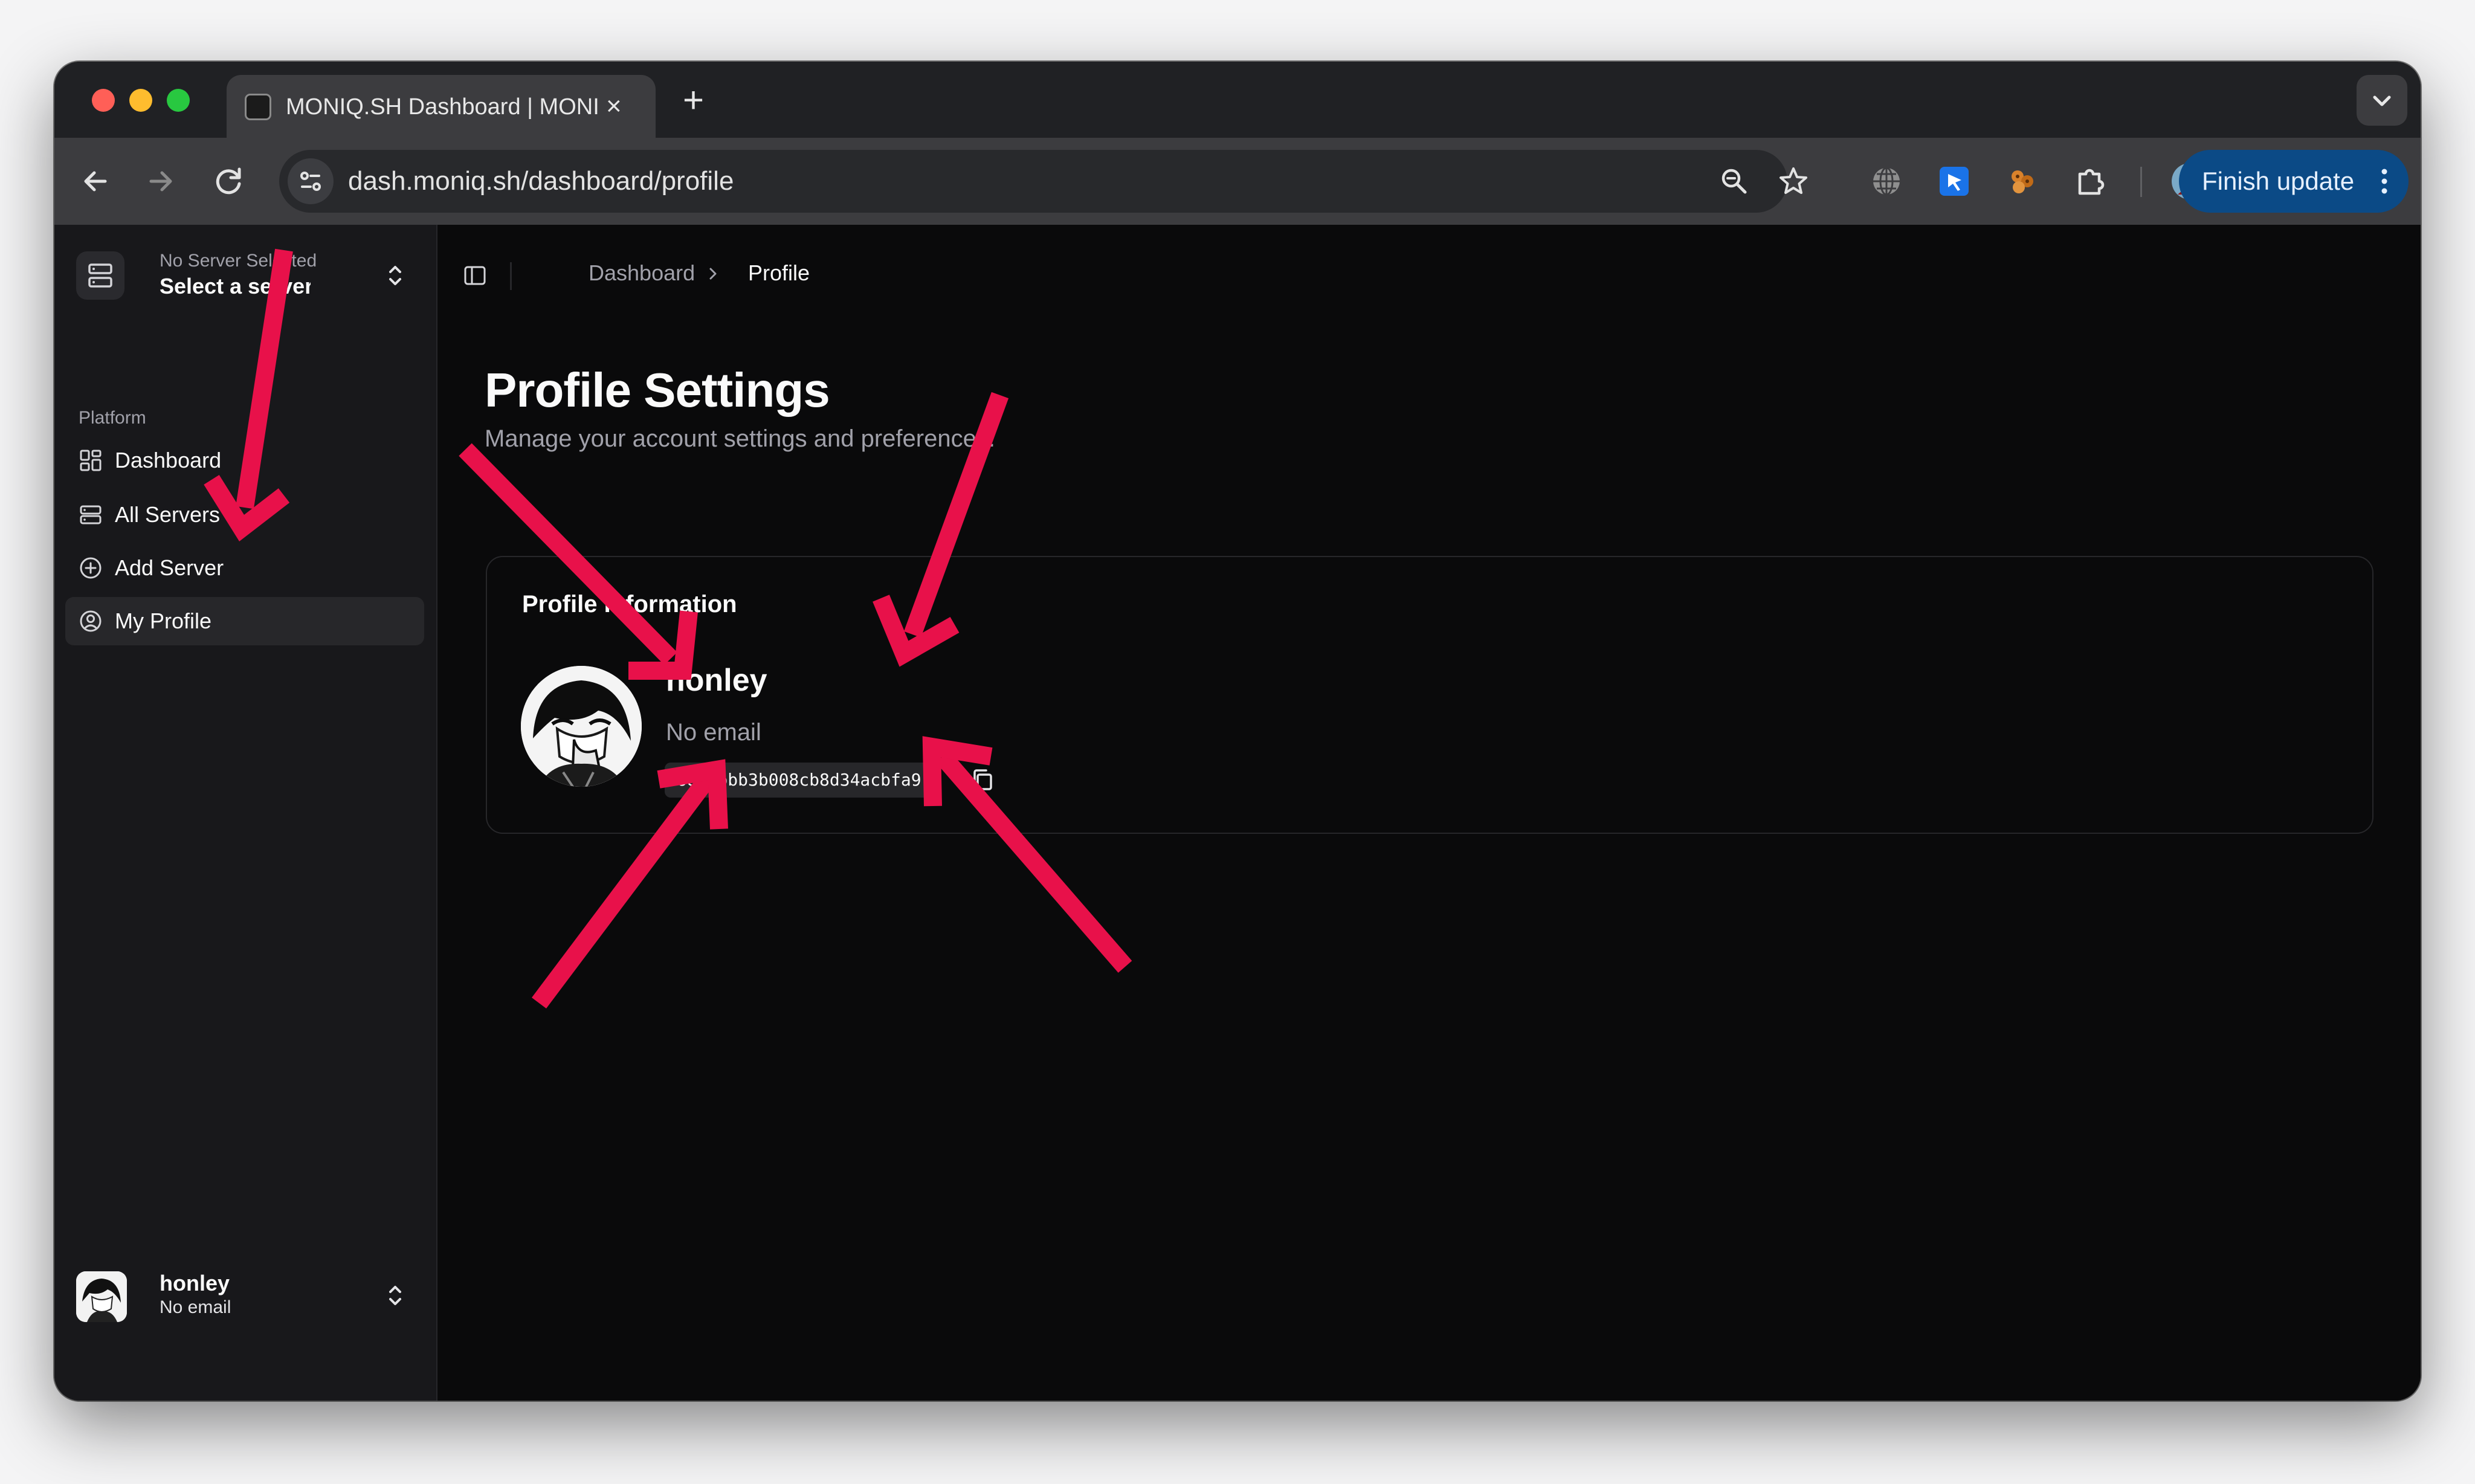 The width and height of the screenshot is (2475, 1484). I want to click on bookmark-star-icon, so click(1793, 181).